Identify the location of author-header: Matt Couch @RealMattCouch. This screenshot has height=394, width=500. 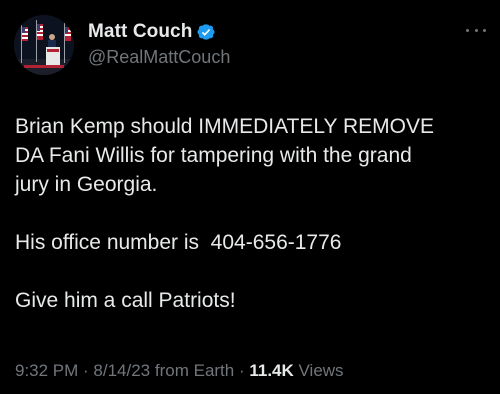
(159, 44).